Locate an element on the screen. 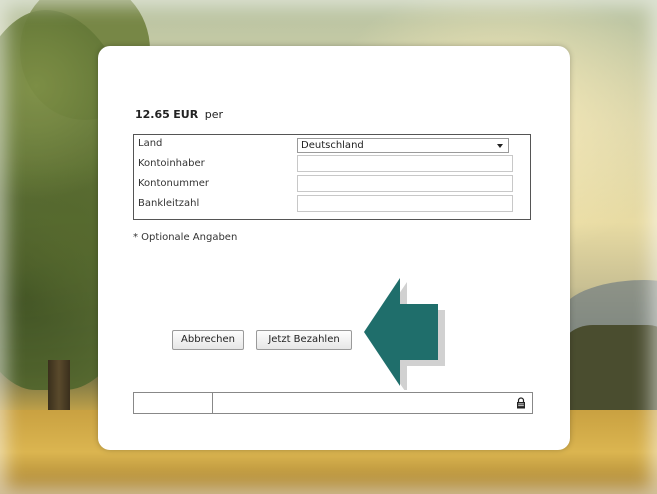 Image resolution: width=657 pixels, height=494 pixels. account-label: Kontonummer is located at coordinates (173, 183).